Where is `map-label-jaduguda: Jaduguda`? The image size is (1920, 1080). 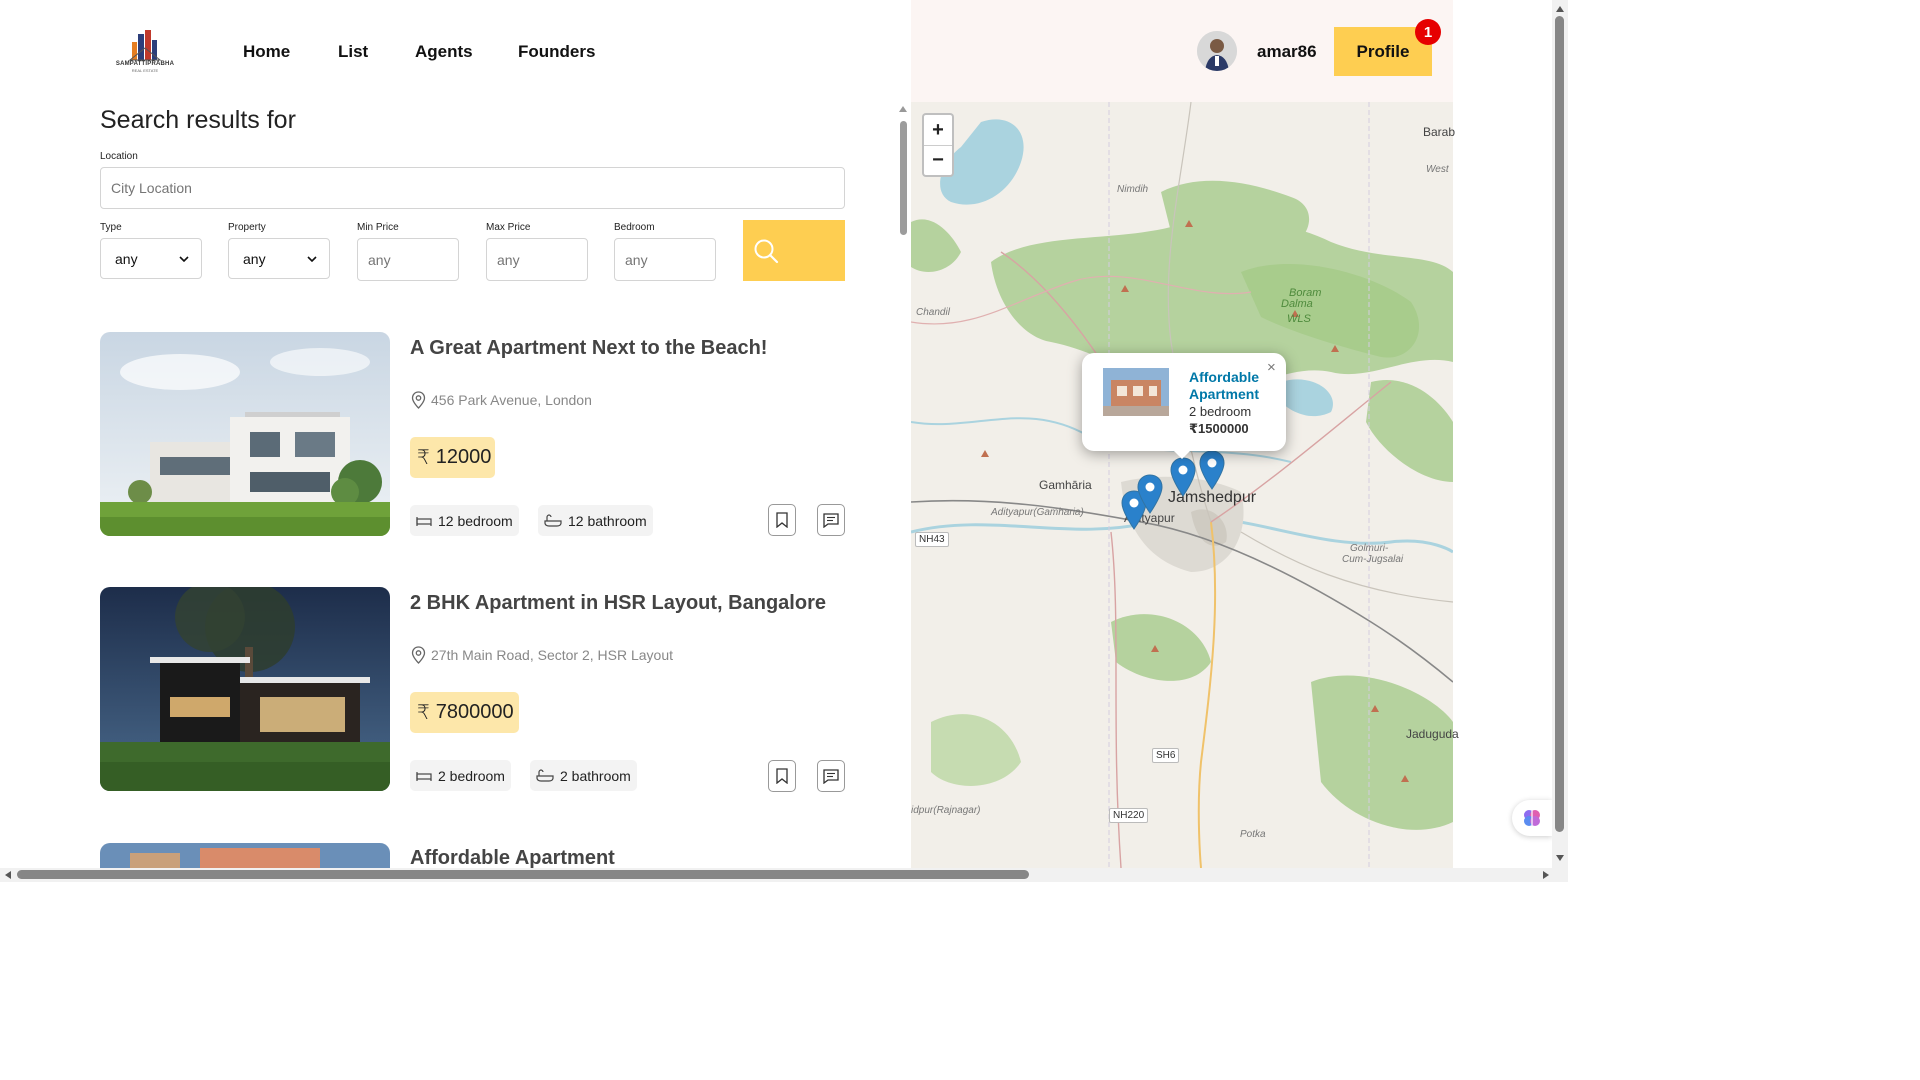
map-label-jaduguda: Jaduguda is located at coordinates (1432, 734).